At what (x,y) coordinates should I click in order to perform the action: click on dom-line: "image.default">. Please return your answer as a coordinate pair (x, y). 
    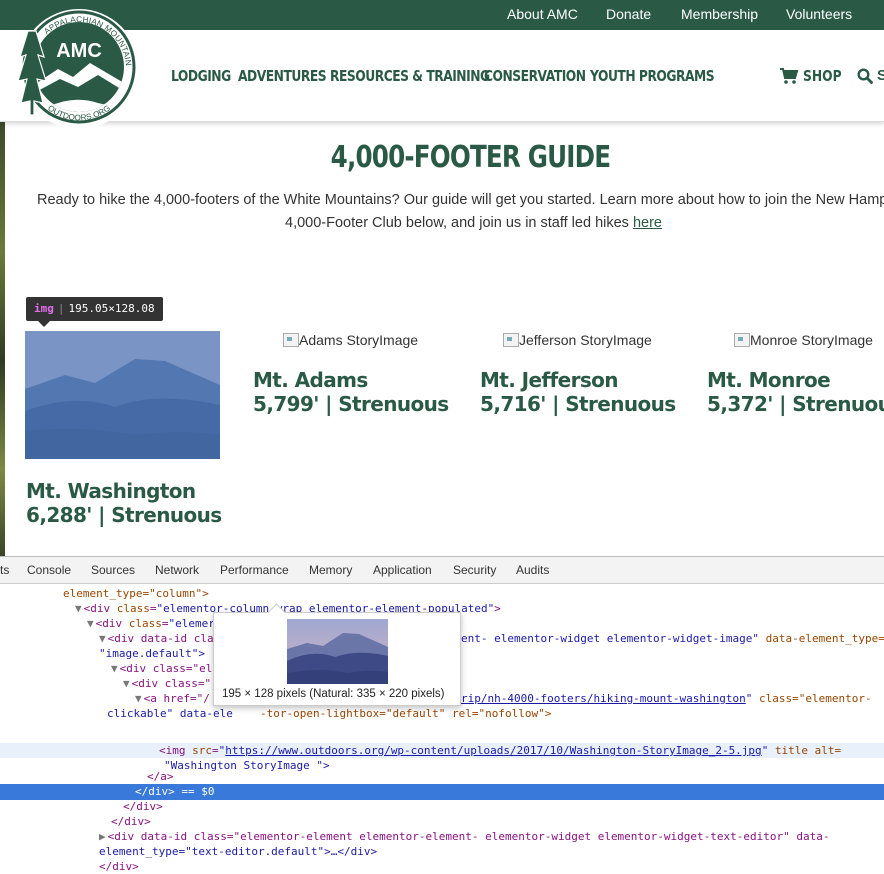
    Looking at the image, I should click on (152, 653).